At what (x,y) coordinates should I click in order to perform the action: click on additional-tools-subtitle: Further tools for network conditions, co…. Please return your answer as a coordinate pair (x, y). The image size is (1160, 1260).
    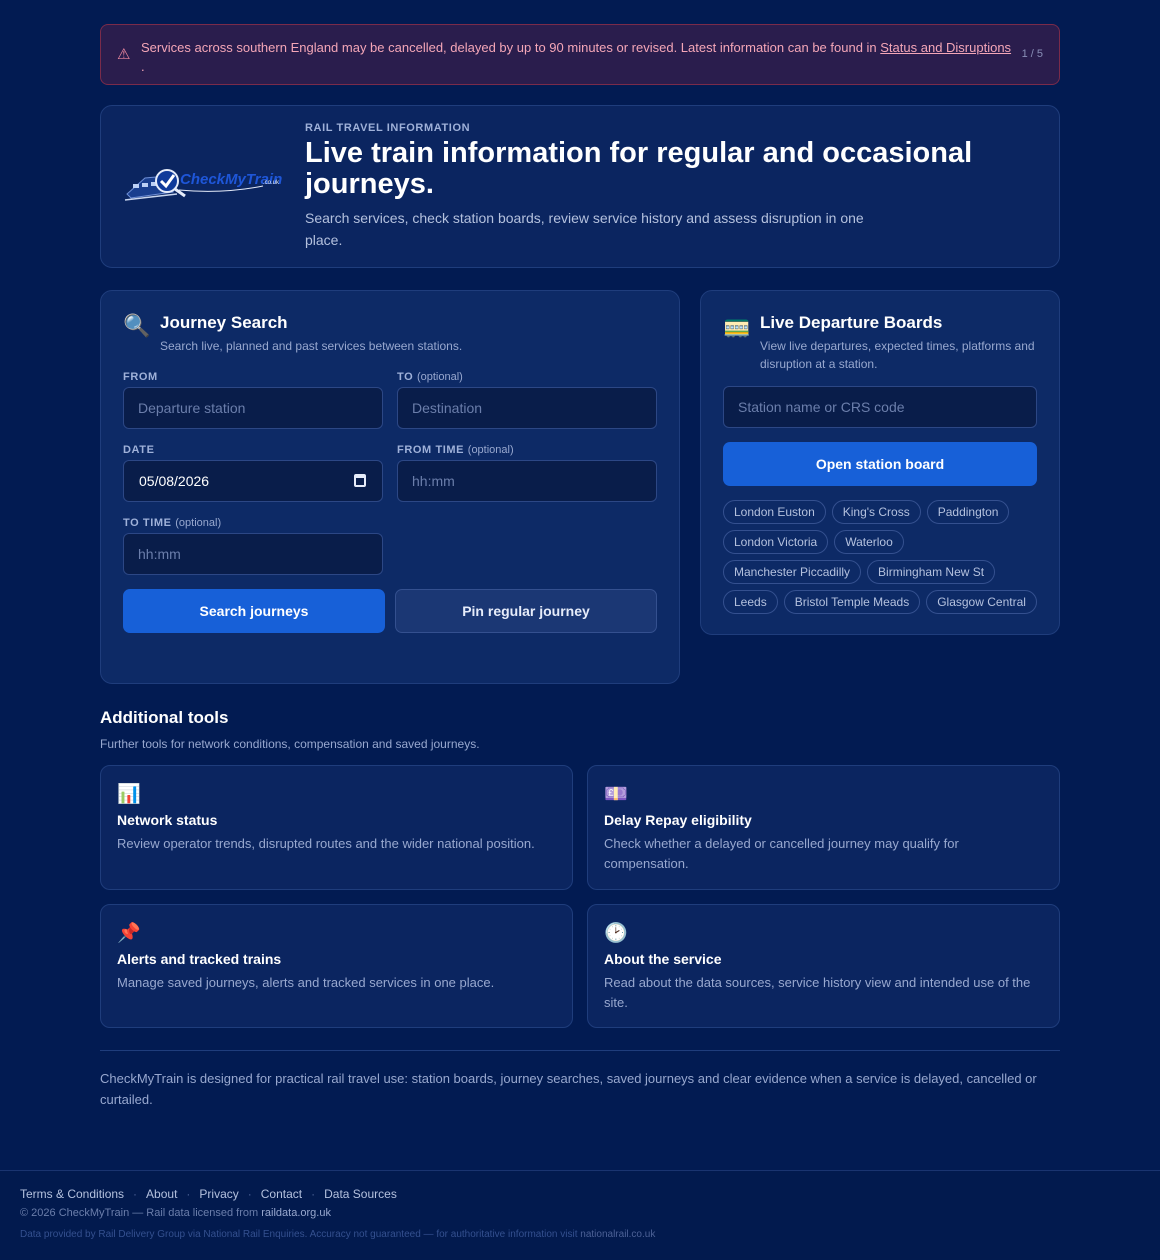
    Looking at the image, I should click on (290, 744).